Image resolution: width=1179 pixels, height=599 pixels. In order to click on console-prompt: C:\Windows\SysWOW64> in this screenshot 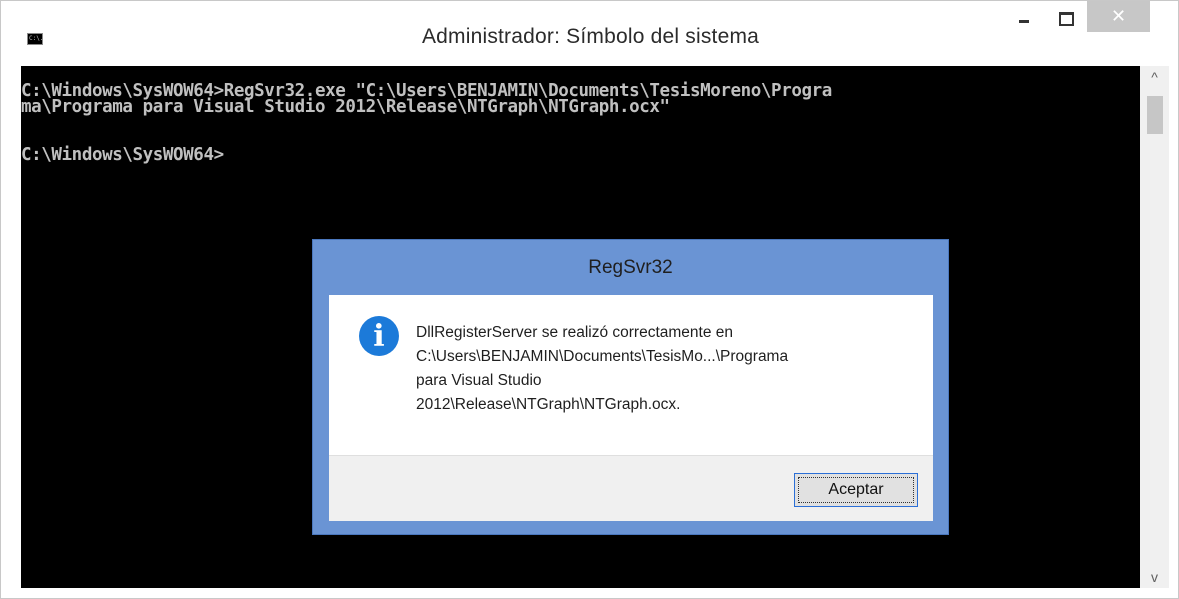, I will do `click(122, 155)`.